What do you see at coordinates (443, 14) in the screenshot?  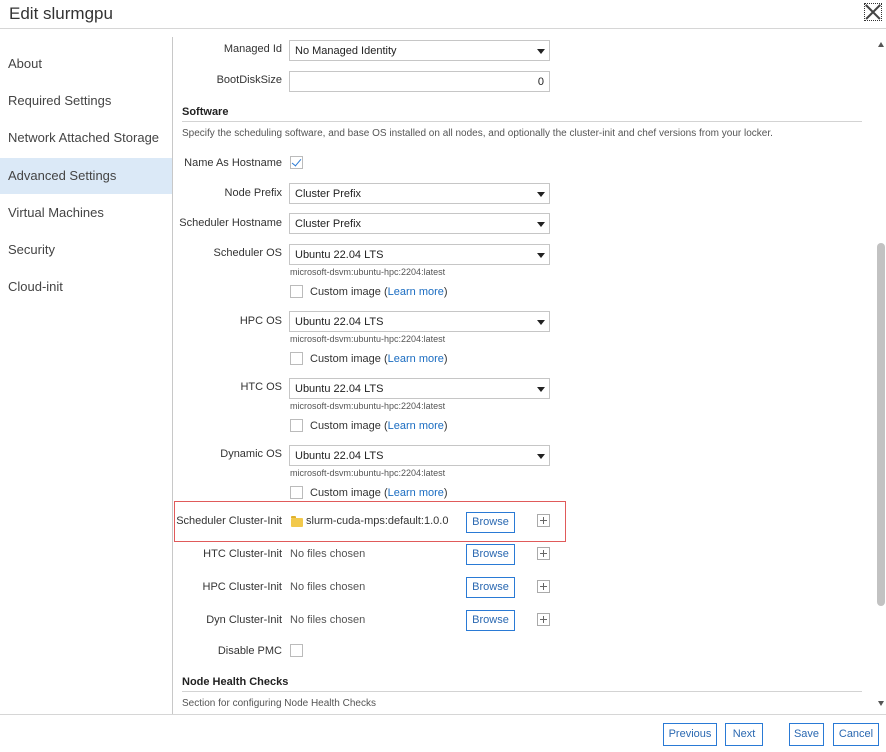 I see `dialog-header: Edit slurmgpu` at bounding box center [443, 14].